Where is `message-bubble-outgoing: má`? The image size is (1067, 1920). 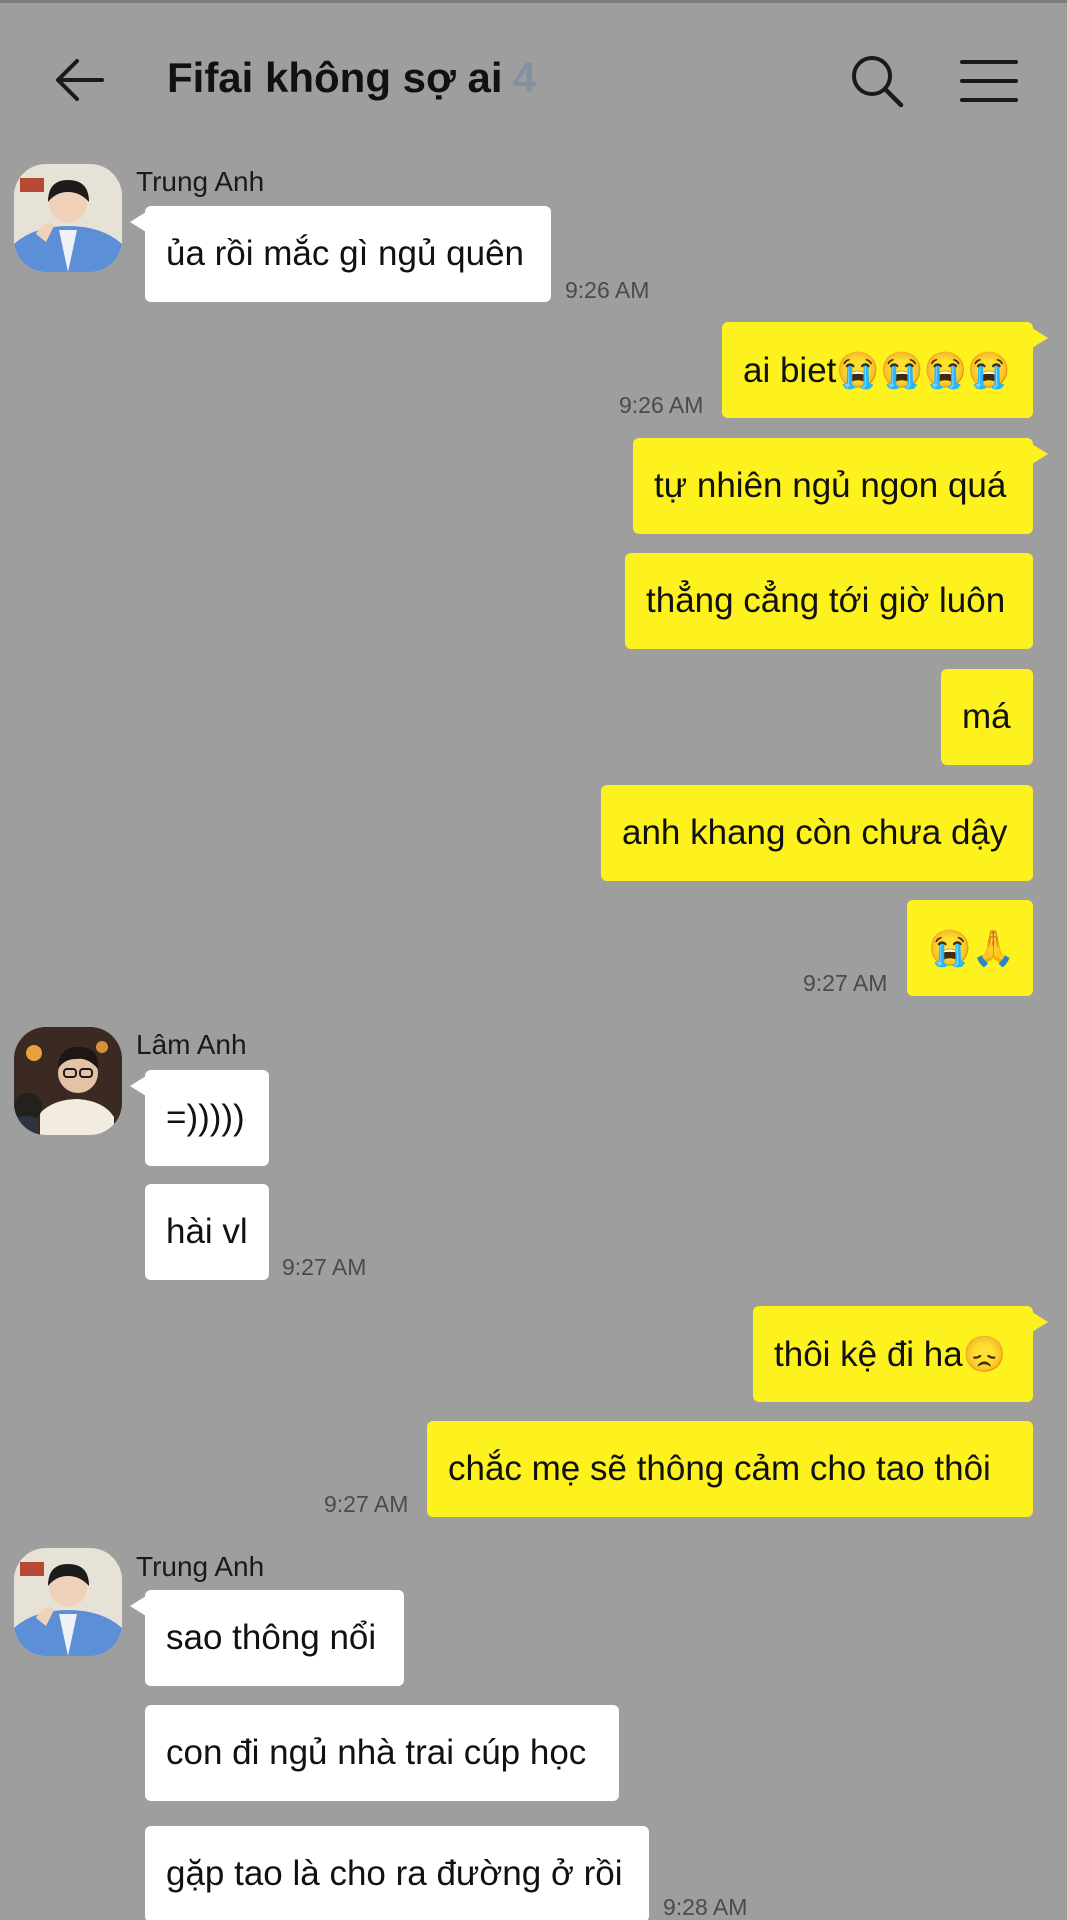
message-bubble-outgoing: má is located at coordinates (987, 717).